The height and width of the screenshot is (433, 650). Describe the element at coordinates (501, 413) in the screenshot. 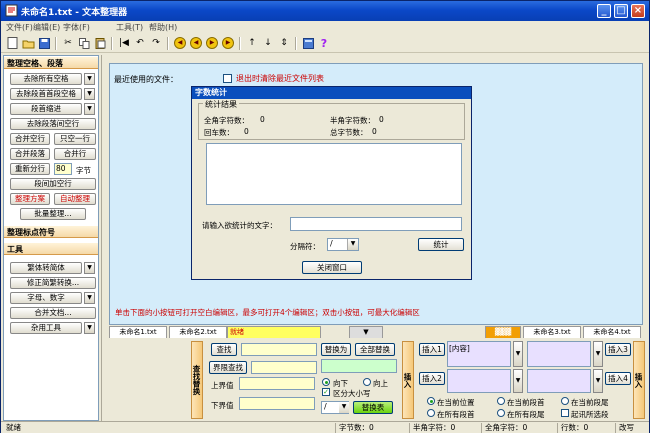

I see `insert-all-end-radio` at that location.